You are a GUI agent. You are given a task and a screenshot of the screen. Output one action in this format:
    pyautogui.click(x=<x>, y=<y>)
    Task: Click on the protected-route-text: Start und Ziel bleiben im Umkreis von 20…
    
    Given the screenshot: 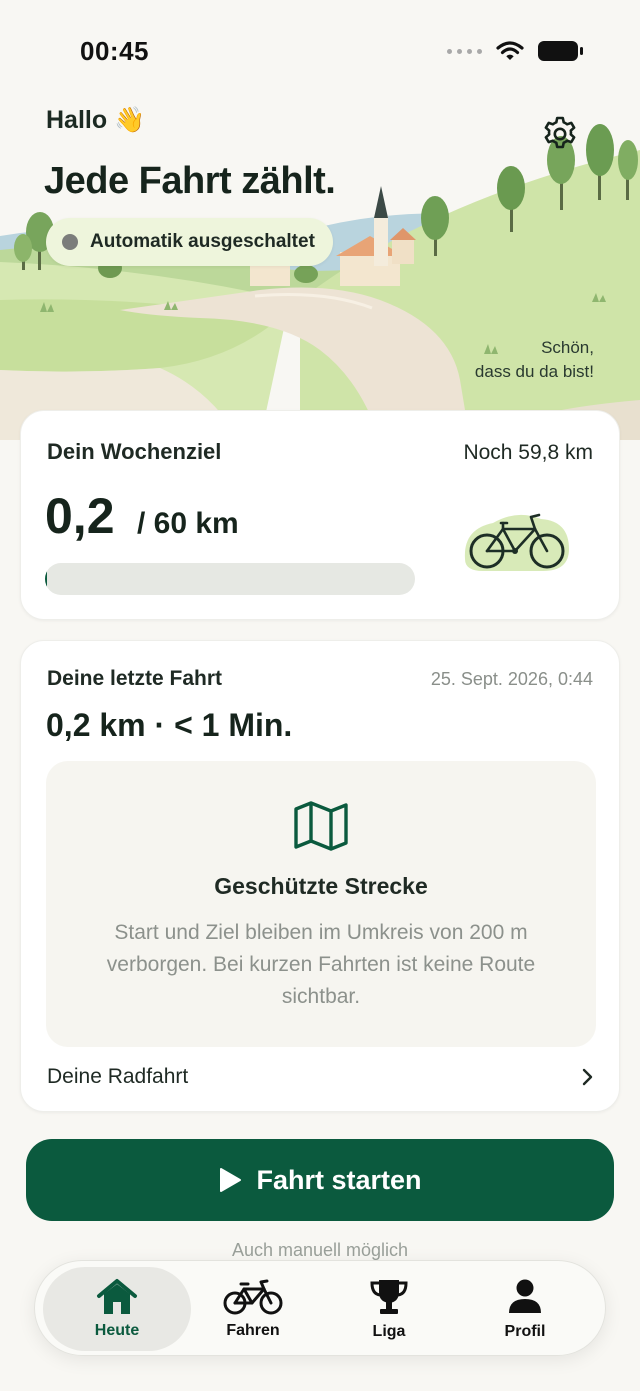 What is the action you would take?
    pyautogui.click(x=321, y=964)
    